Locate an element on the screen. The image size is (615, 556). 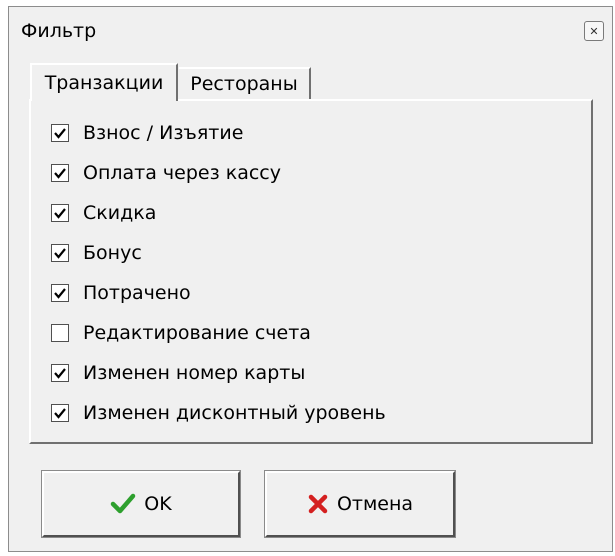
checkbox-label: Скидка is located at coordinates (120, 213).